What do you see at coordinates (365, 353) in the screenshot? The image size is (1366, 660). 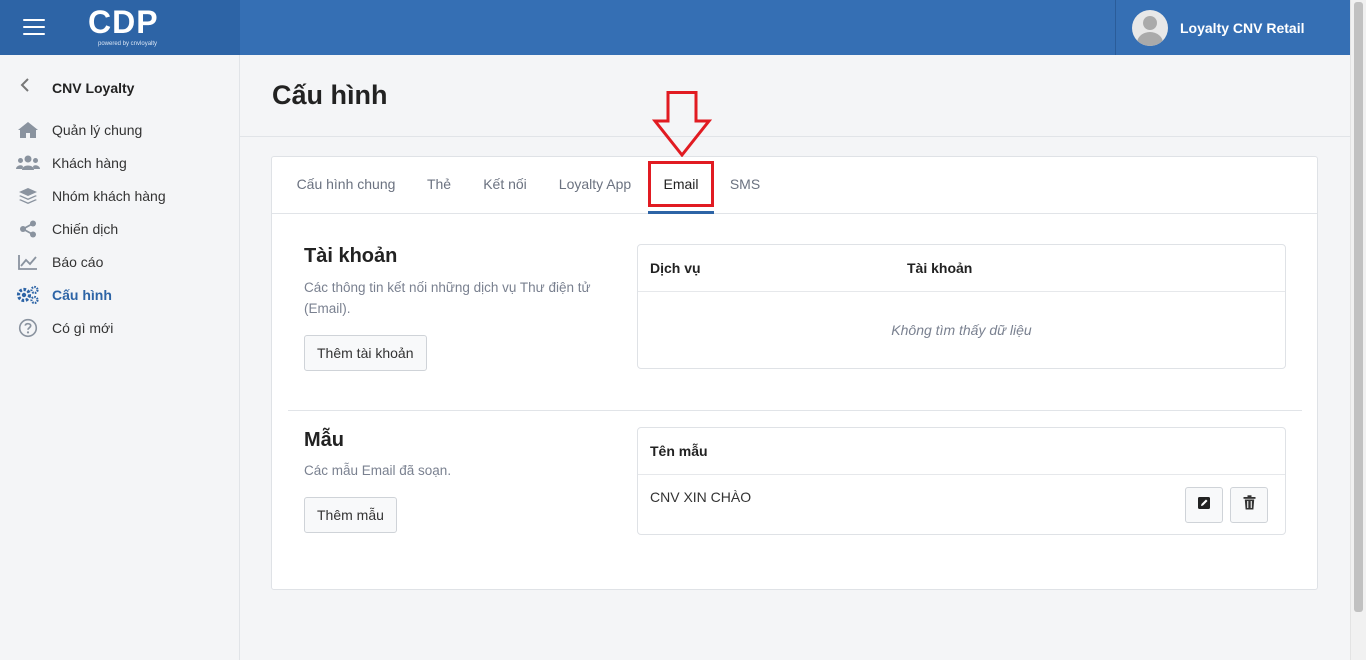 I see `add-account-button: Thêm tài khoản` at bounding box center [365, 353].